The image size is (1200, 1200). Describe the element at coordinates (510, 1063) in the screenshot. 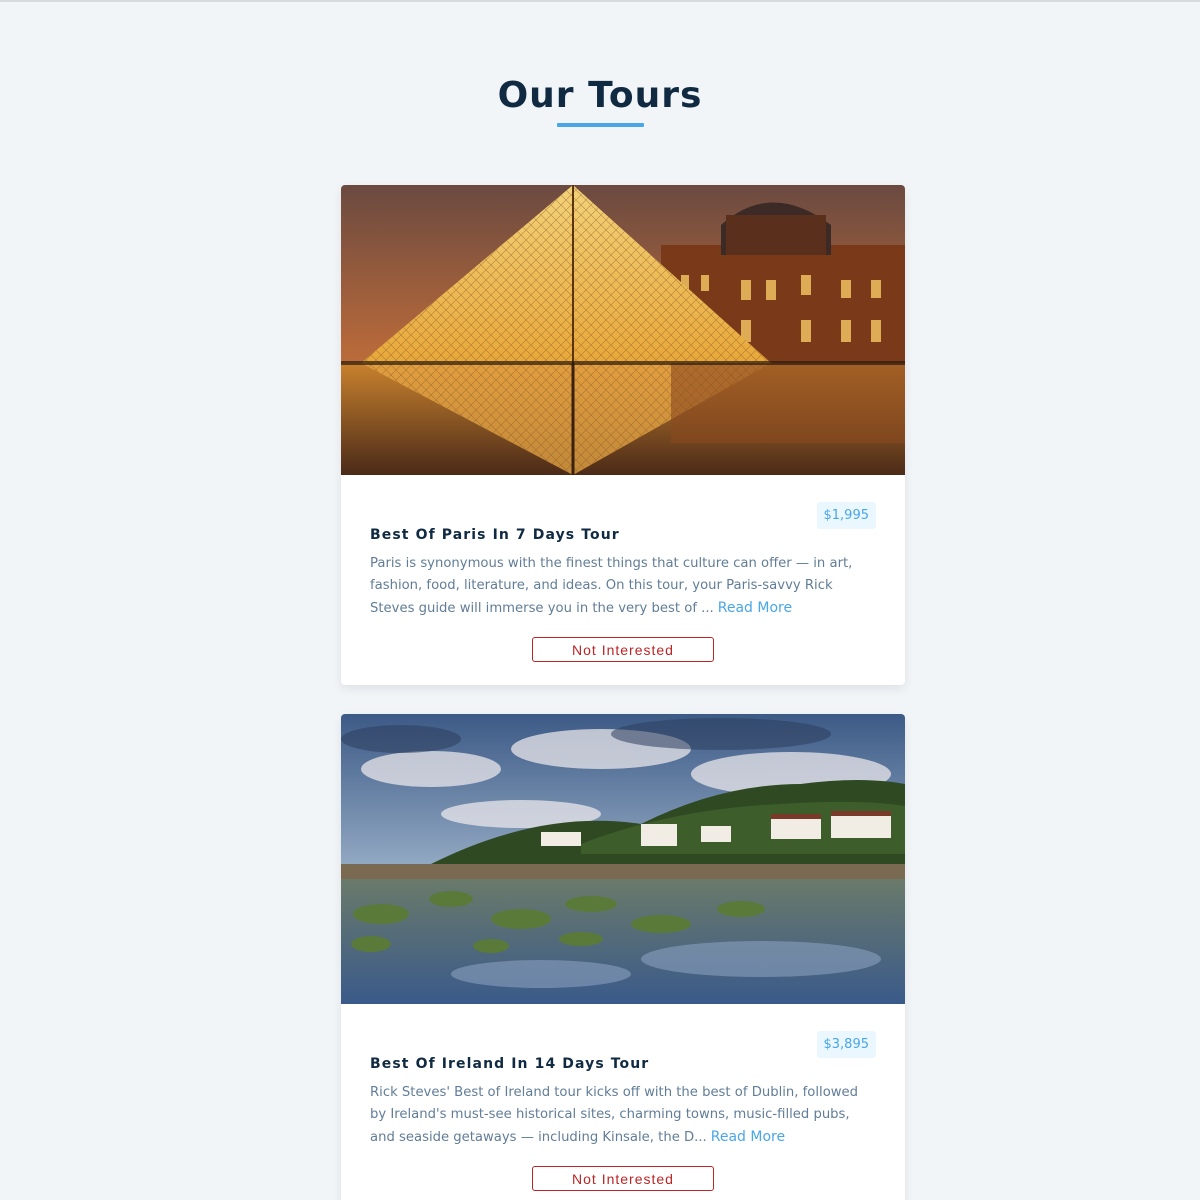

I see `tour-name: Best Of Ireland In 14 Days Tour` at that location.